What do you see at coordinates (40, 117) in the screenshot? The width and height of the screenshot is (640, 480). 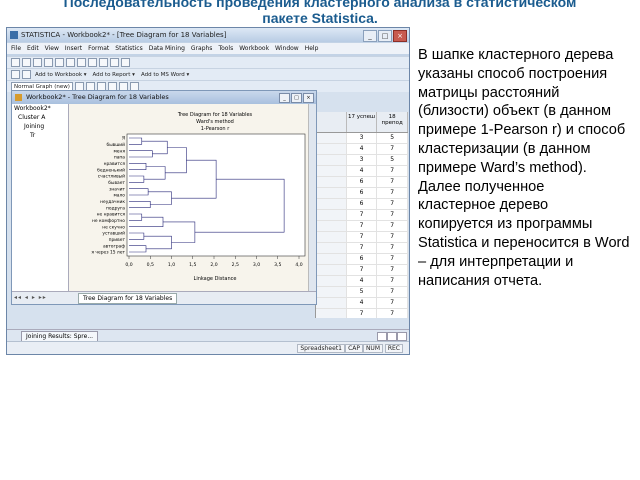 I see `tree-node-cluster: Cluster A` at bounding box center [40, 117].